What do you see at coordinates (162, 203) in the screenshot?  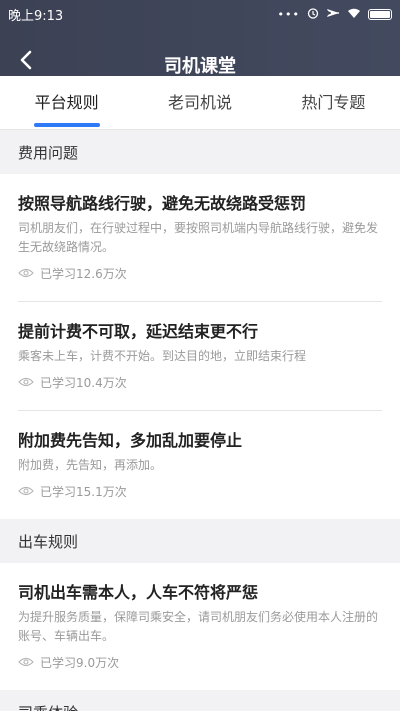 I see `item-title: 按照导航路线行驶，避免无故绕路受惩罚` at bounding box center [162, 203].